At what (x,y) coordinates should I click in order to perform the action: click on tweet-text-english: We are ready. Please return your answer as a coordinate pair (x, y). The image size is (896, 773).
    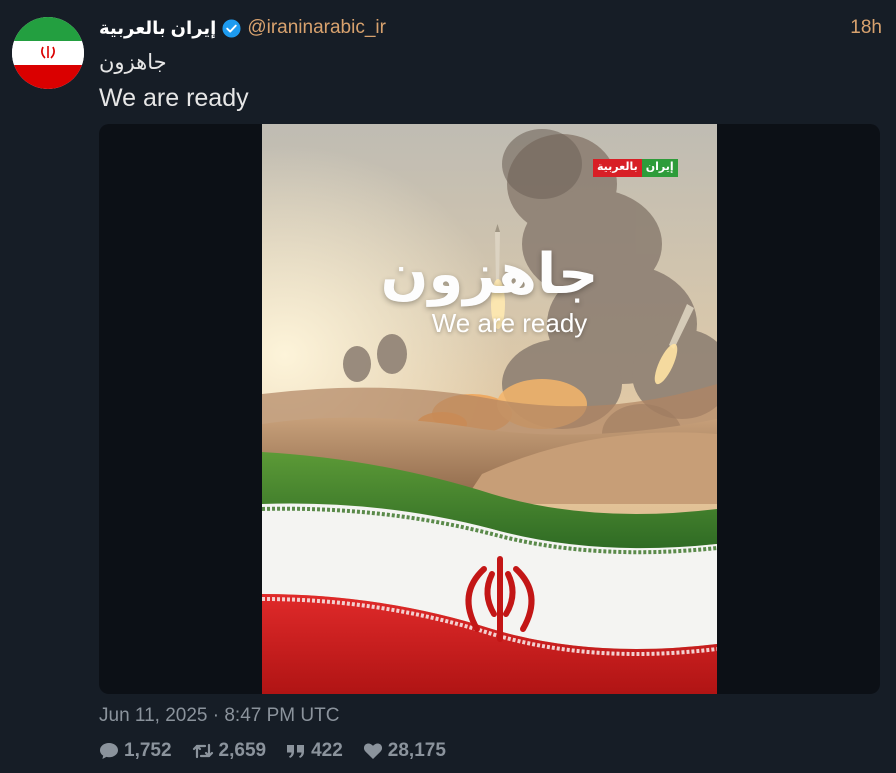
    Looking at the image, I should click on (174, 98).